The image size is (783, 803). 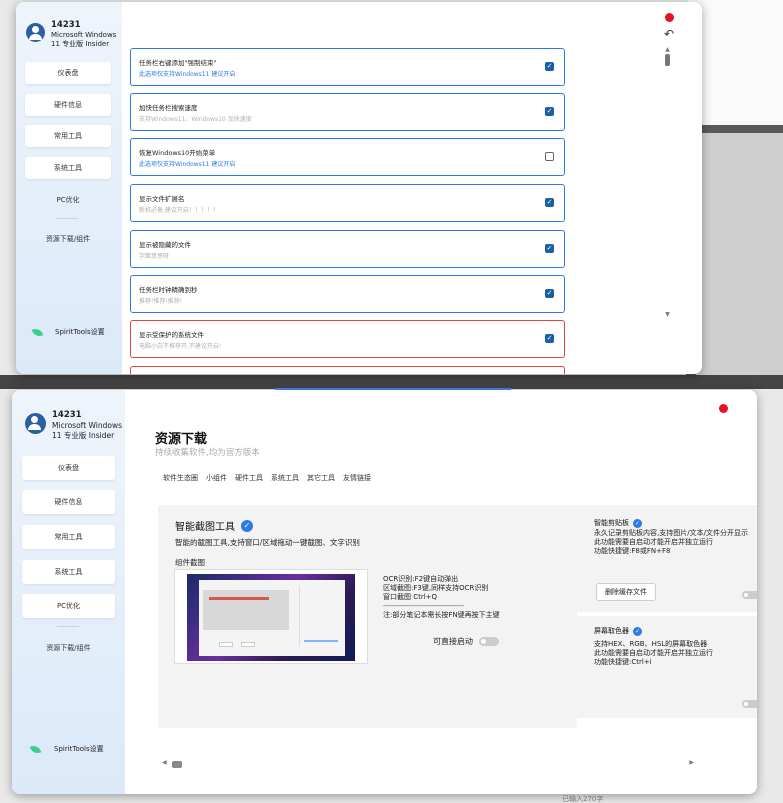 What do you see at coordinates (216, 478) in the screenshot?
I see `tab-widgets: 小组件` at bounding box center [216, 478].